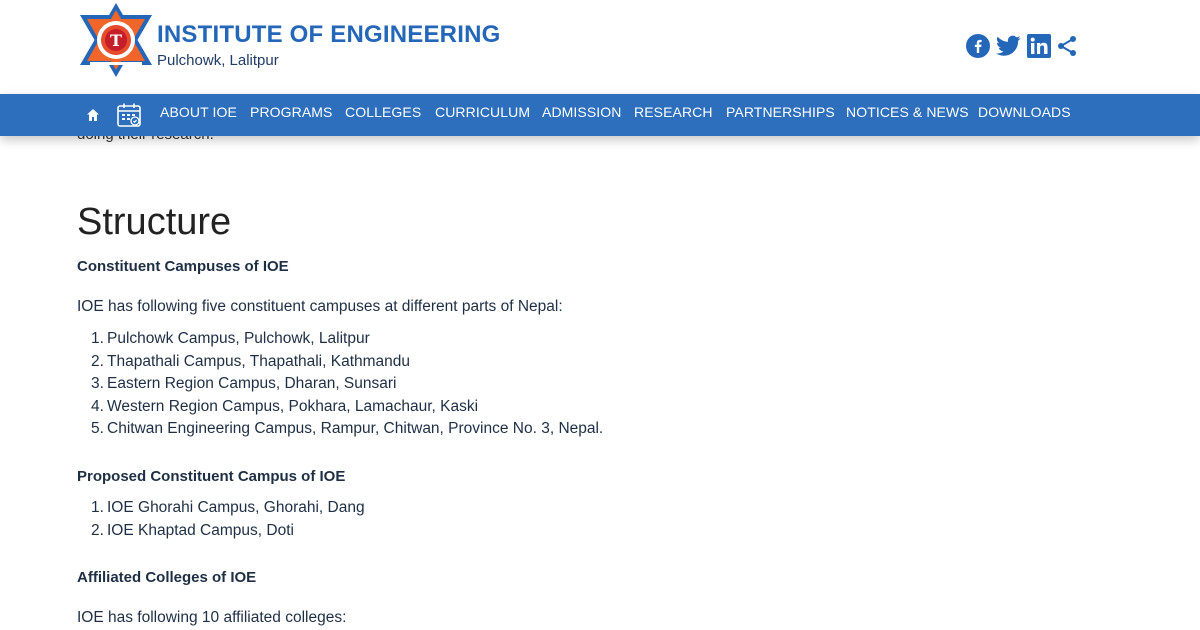  I want to click on svg-text: T, so click(116, 40).